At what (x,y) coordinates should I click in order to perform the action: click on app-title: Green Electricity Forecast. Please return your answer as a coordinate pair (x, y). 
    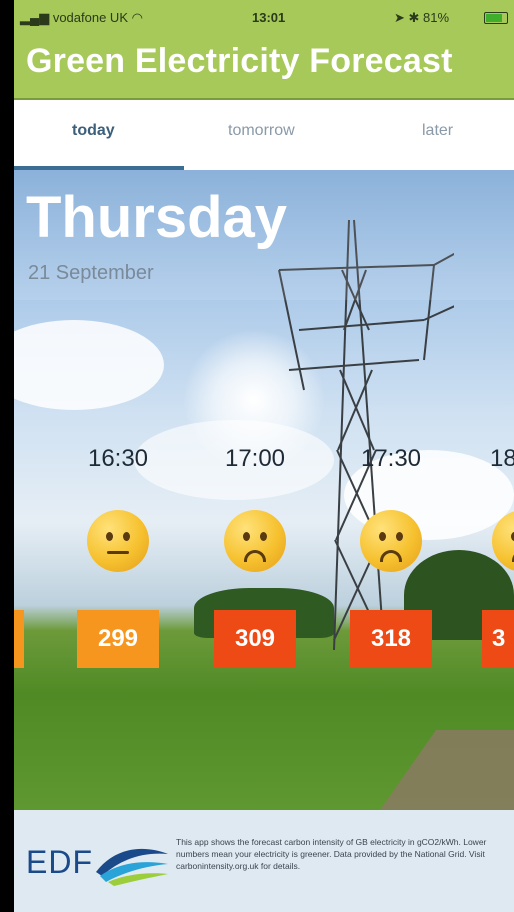
    Looking at the image, I should click on (239, 61).